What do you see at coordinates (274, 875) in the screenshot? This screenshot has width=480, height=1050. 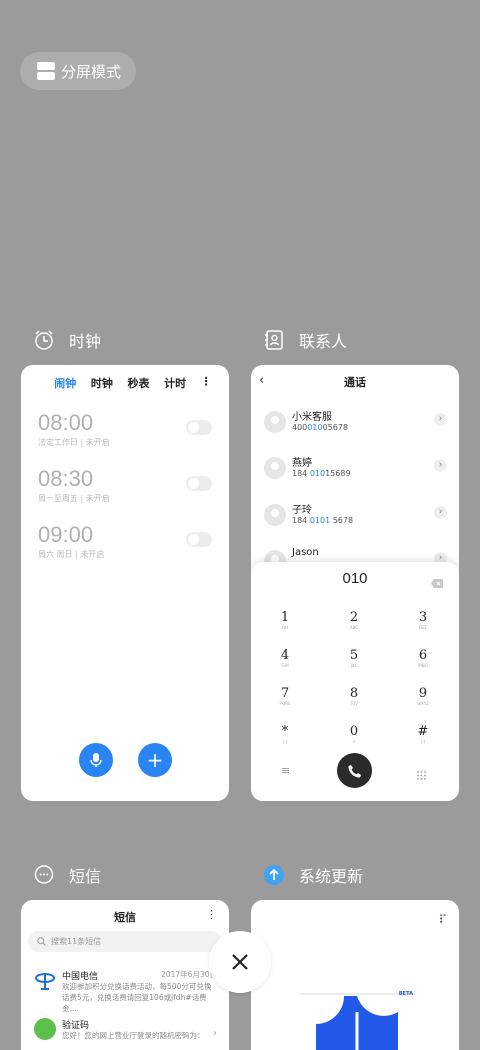 I see `update-arrow-icon` at bounding box center [274, 875].